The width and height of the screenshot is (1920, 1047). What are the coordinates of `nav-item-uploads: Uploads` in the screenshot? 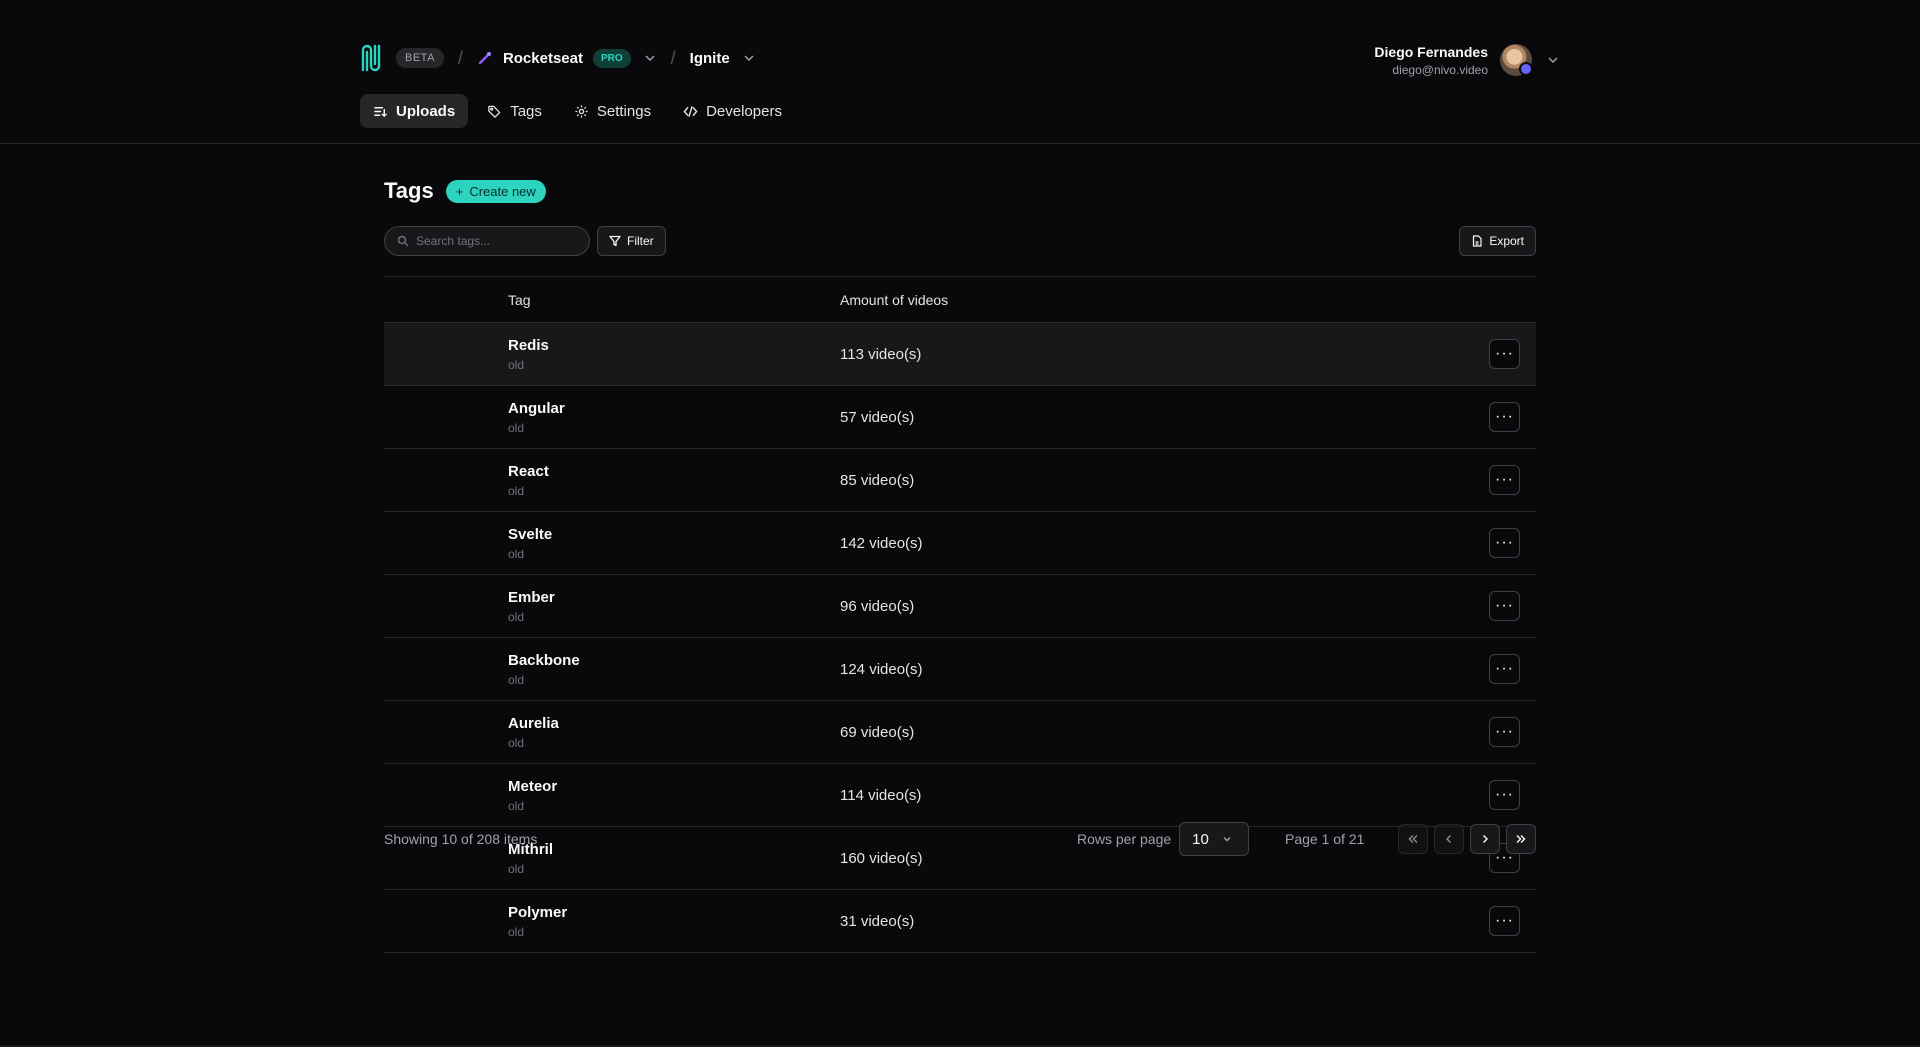 It's located at (414, 111).